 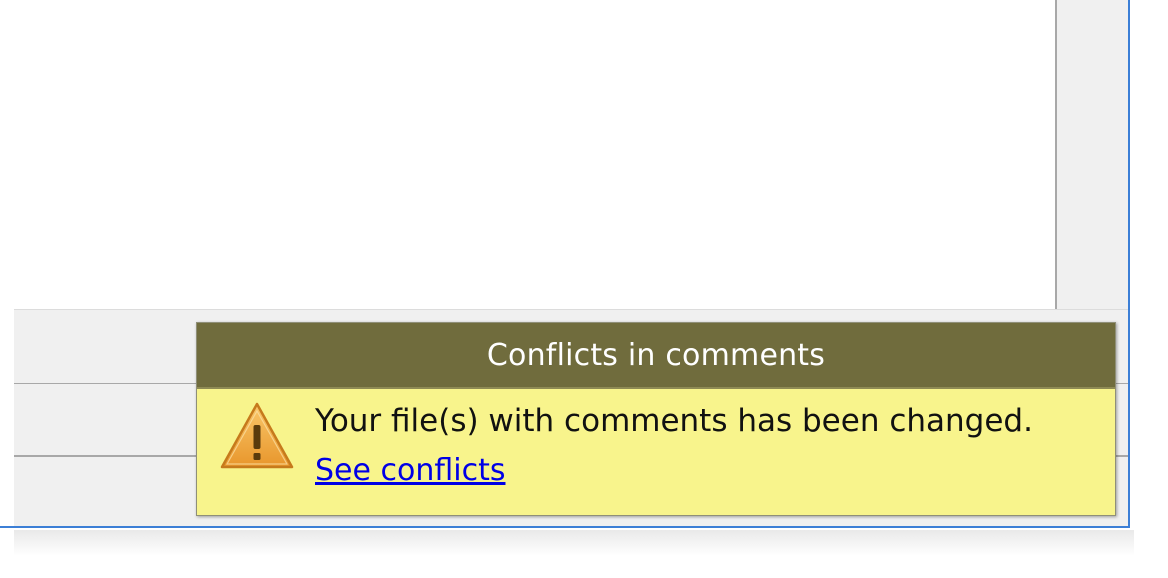 I want to click on left-margin, so click(x=7, y=417).